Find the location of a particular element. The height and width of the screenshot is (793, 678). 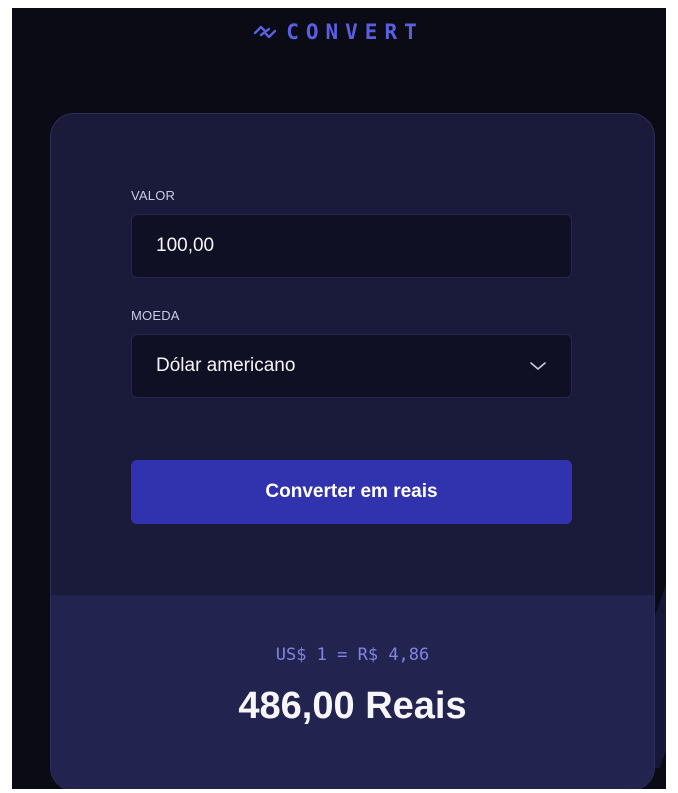

currency-selected-value: Dólar americano is located at coordinates (226, 365).